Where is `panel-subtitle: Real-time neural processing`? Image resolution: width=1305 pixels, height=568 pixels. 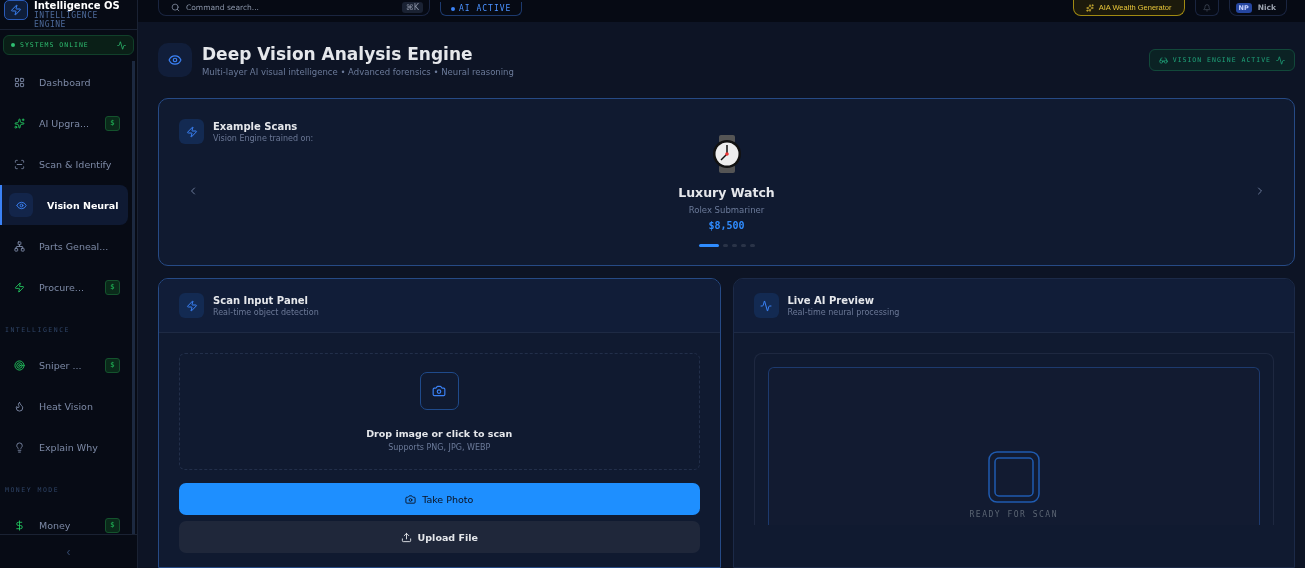 panel-subtitle: Real-time neural processing is located at coordinates (843, 312).